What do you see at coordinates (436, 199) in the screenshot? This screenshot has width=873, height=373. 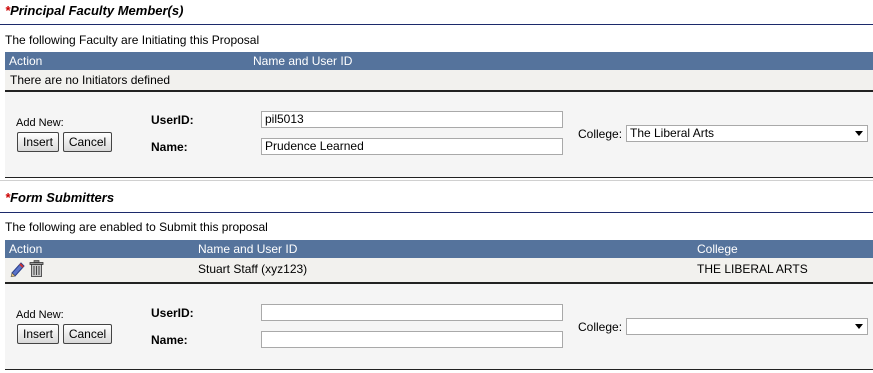 I see `submitters-section-header: *Form Submitters` at bounding box center [436, 199].